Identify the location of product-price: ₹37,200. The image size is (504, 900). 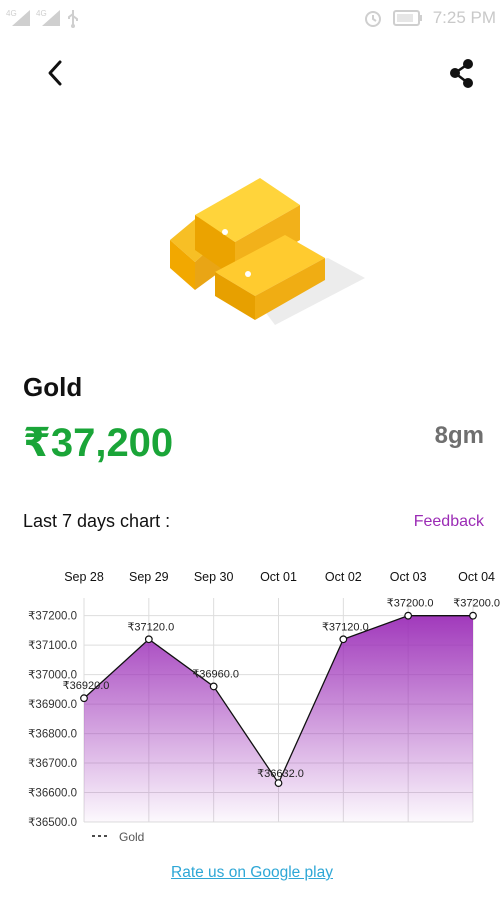
(98, 443).